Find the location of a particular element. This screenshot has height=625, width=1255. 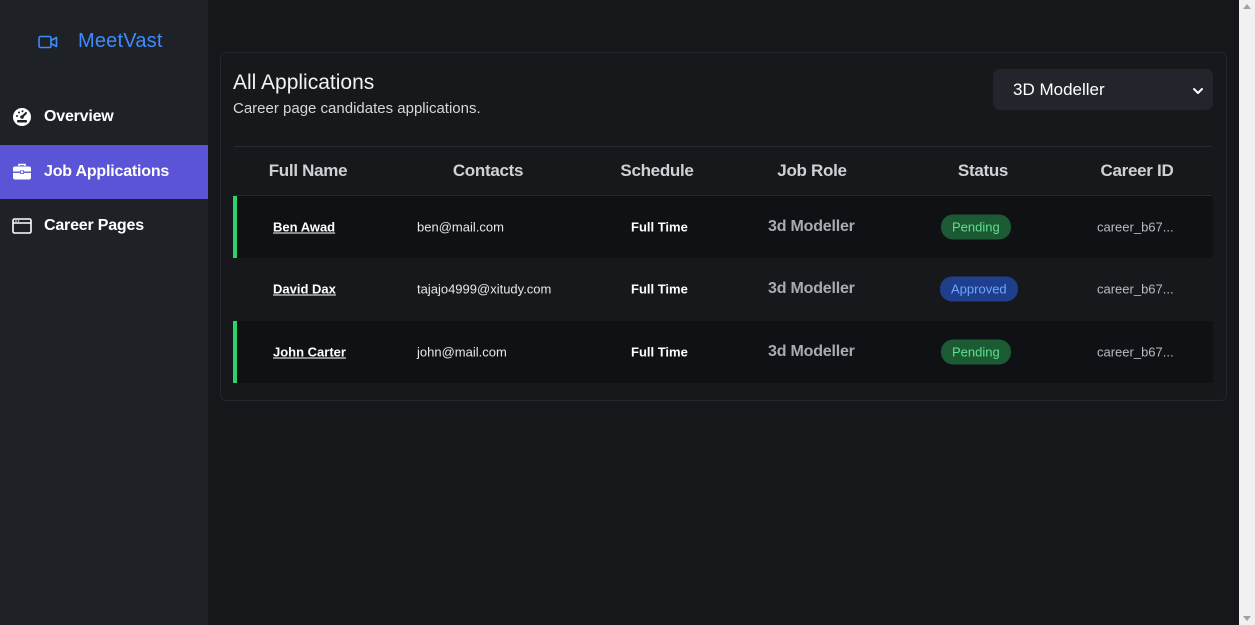

brand: MeetVast is located at coordinates (100, 41).